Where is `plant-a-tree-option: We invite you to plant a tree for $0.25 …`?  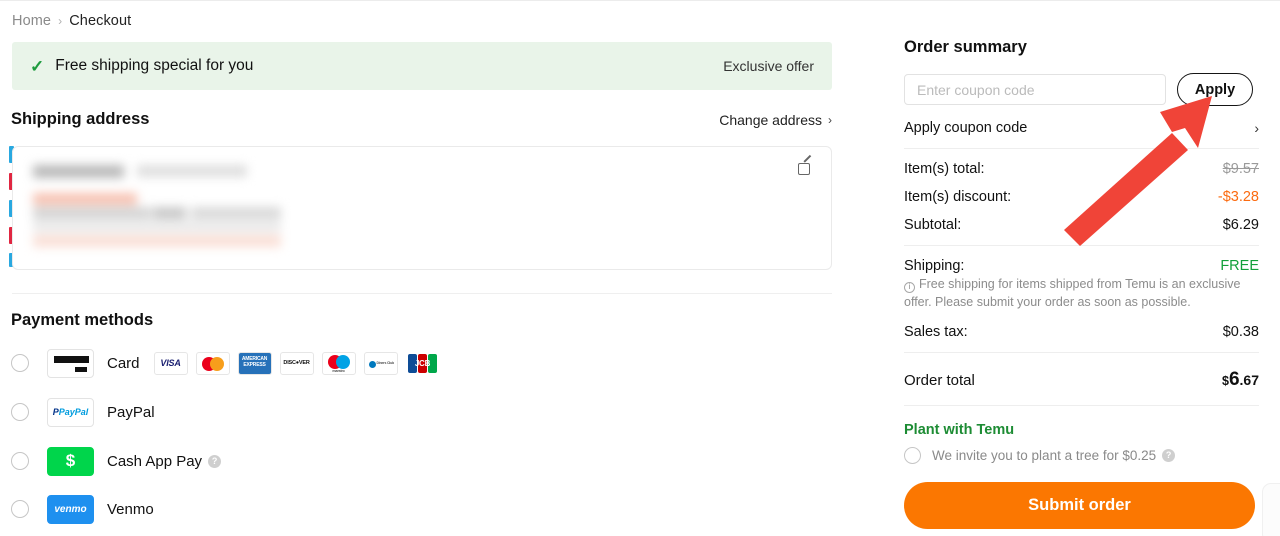 plant-a-tree-option: We invite you to plant a tree for $0.25 … is located at coordinates (1081, 455).